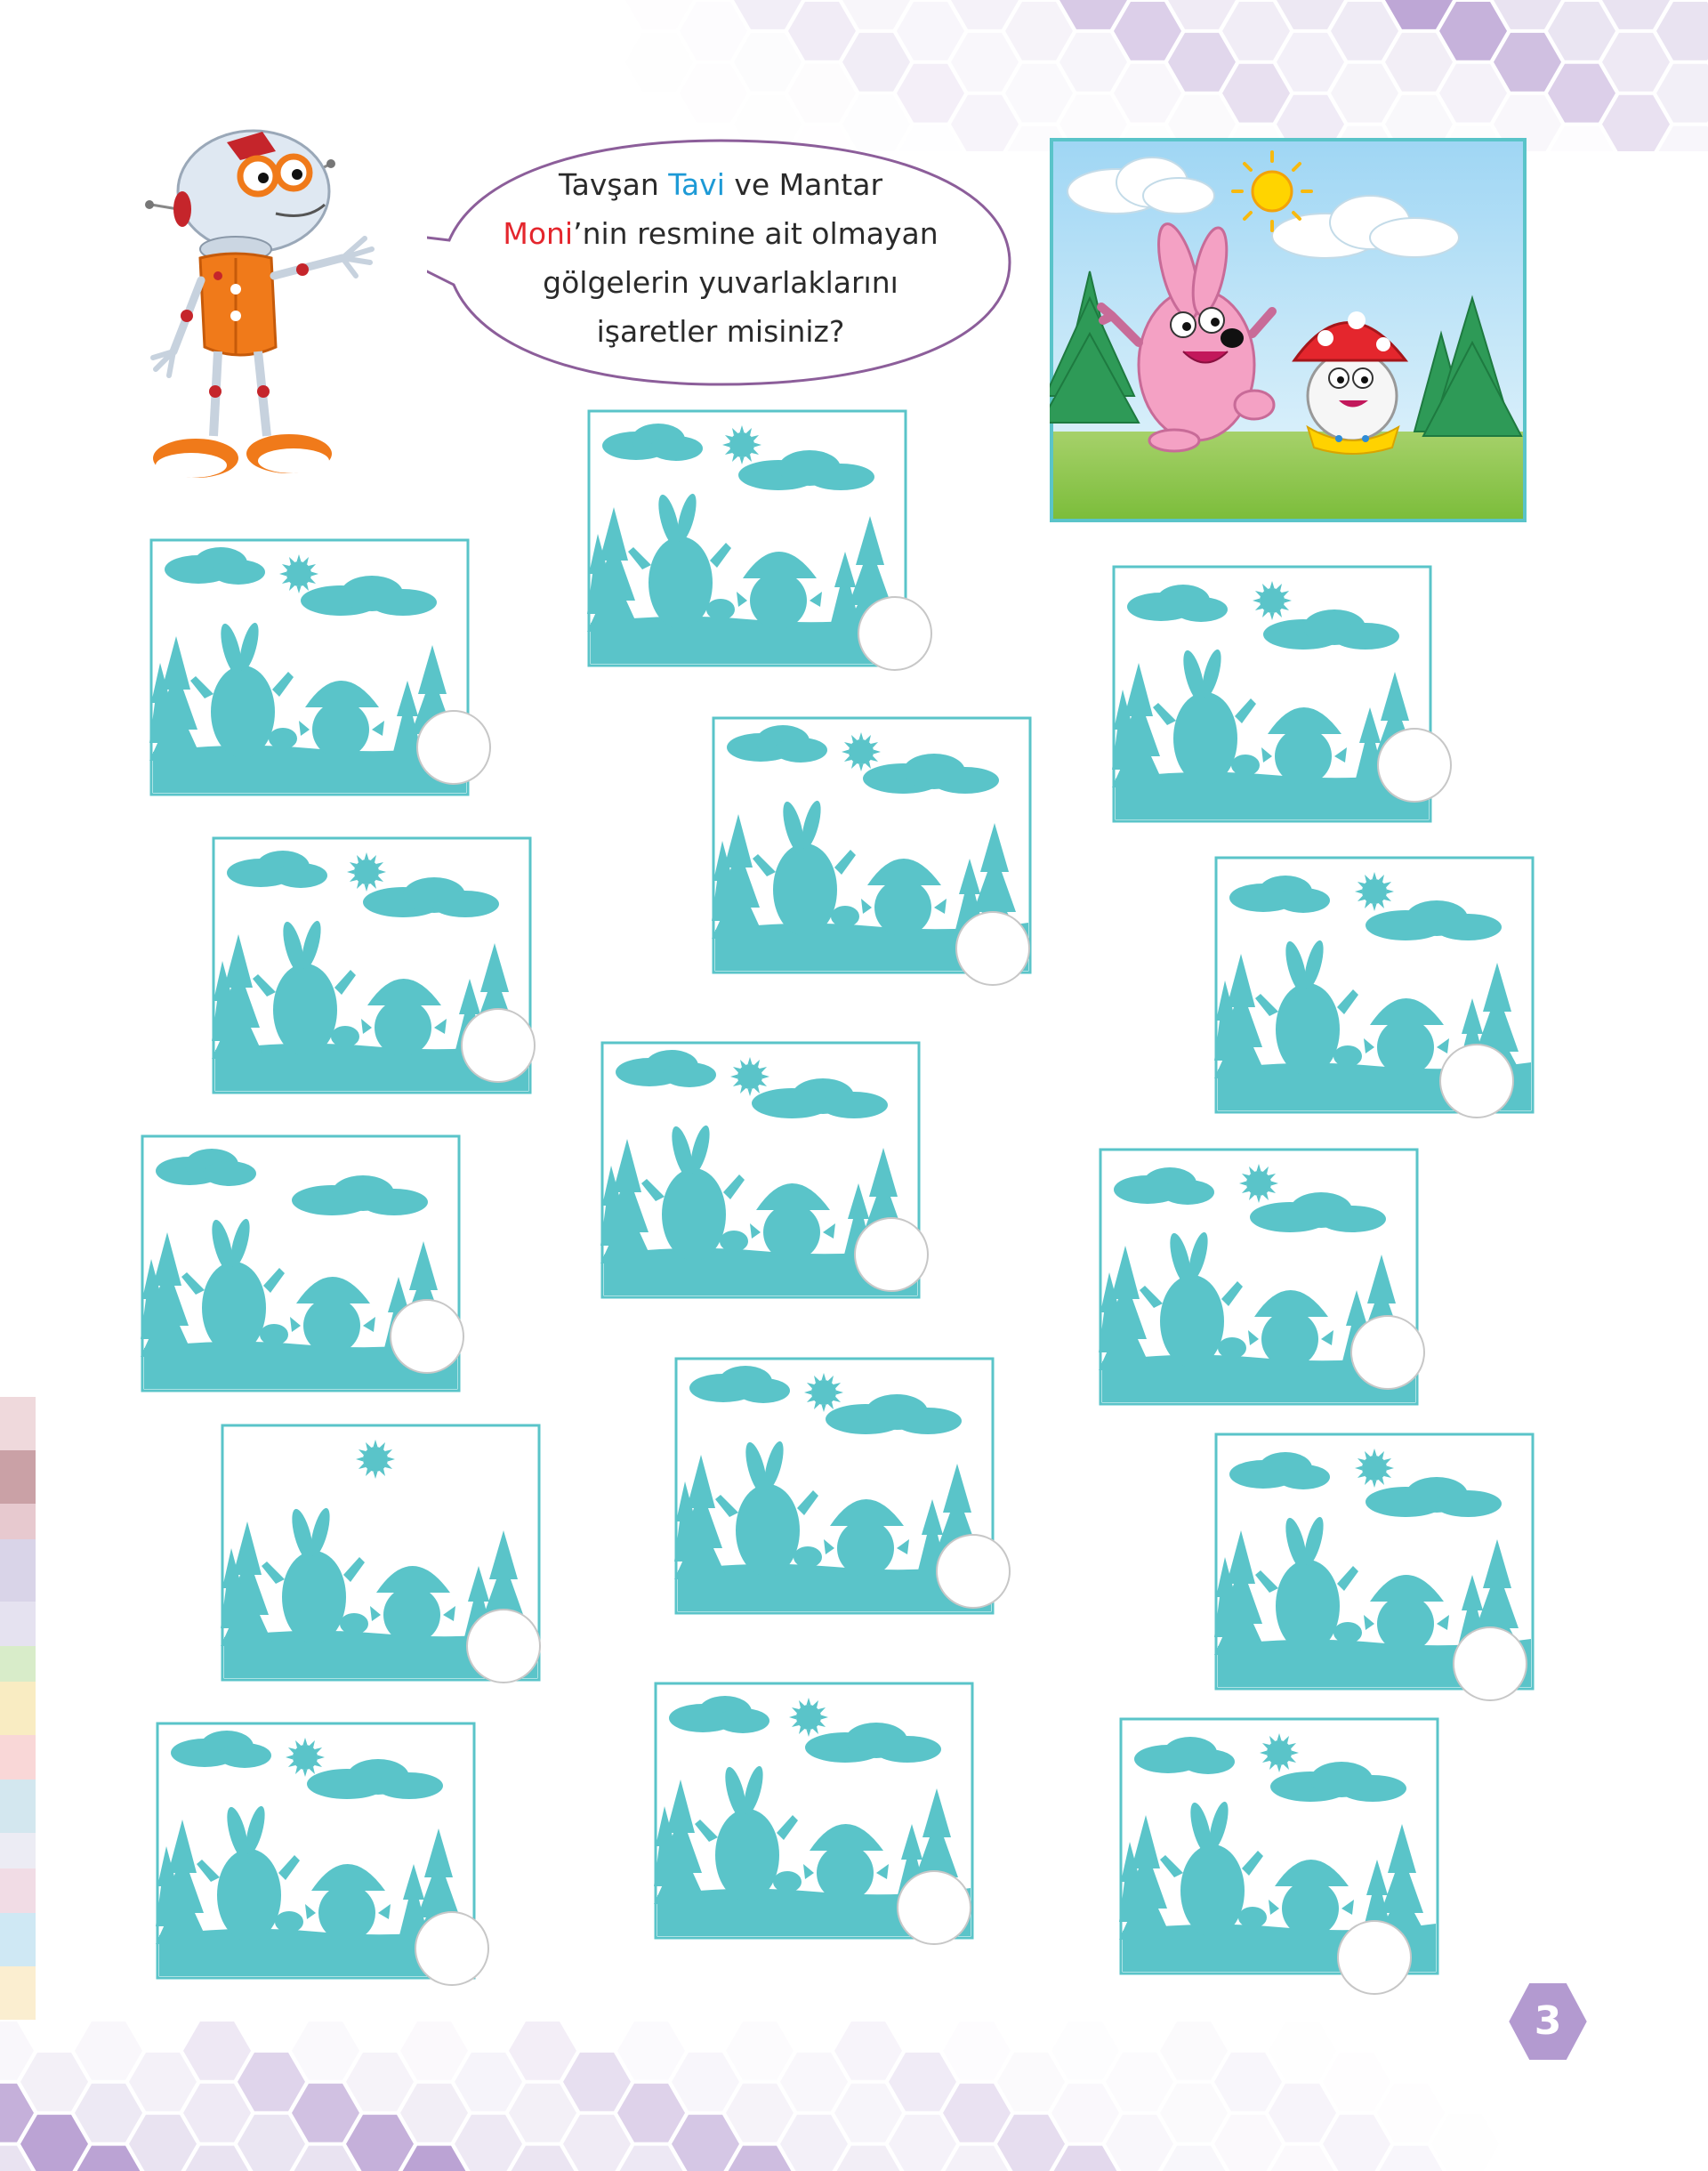 The width and height of the screenshot is (1708, 2171). I want to click on side-color-tabs, so click(18, 1709).